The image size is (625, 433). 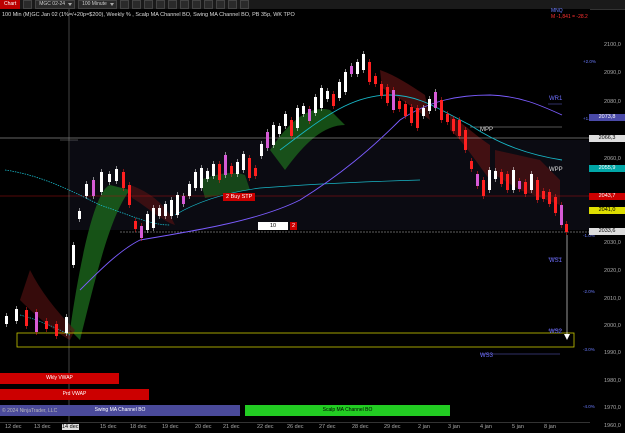 I want to click on price-tag-wr1: 2073,8, so click(x=607, y=117).